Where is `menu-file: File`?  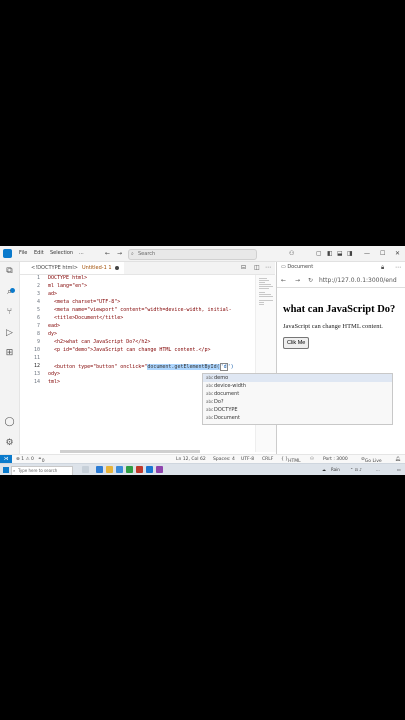 menu-file: File is located at coordinates (23, 253).